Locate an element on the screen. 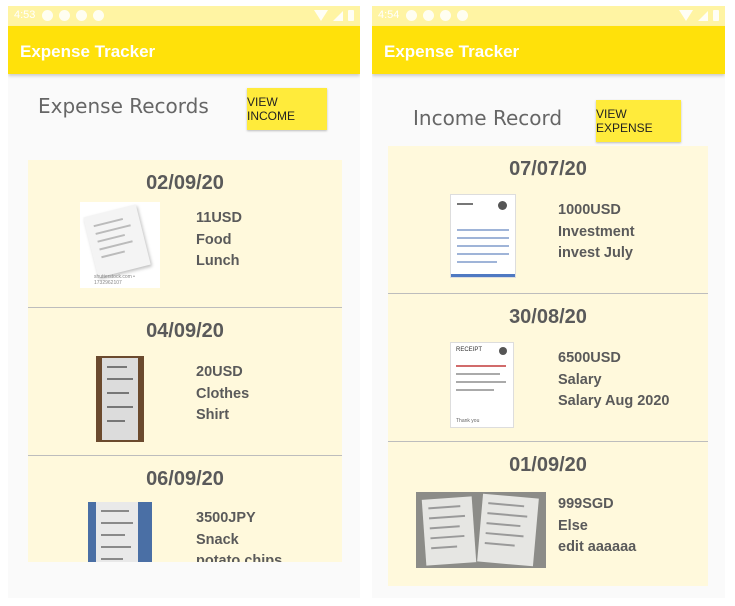 The height and width of the screenshot is (606, 735). receipt-photo is located at coordinates (481, 530).